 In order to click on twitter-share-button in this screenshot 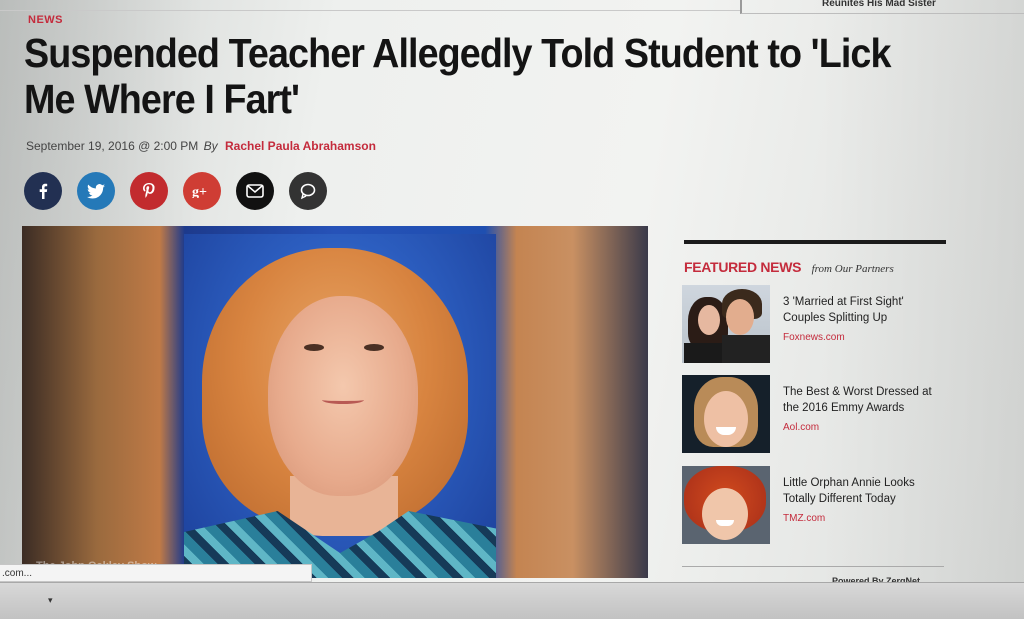, I will do `click(96, 191)`.